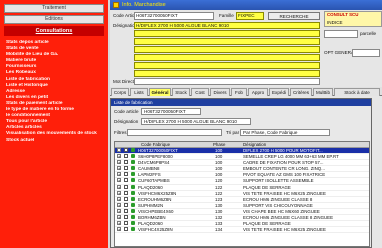 This screenshot has width=382, height=248. What do you see at coordinates (144, 5) in the screenshot?
I see `window-title: Info. Marchandise` at bounding box center [144, 5].